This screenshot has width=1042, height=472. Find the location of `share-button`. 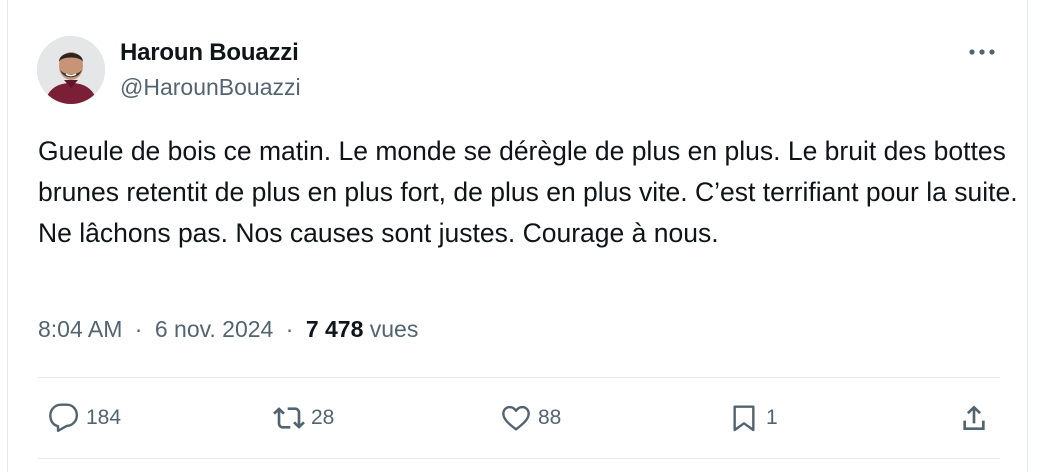

share-button is located at coordinates (974, 418).